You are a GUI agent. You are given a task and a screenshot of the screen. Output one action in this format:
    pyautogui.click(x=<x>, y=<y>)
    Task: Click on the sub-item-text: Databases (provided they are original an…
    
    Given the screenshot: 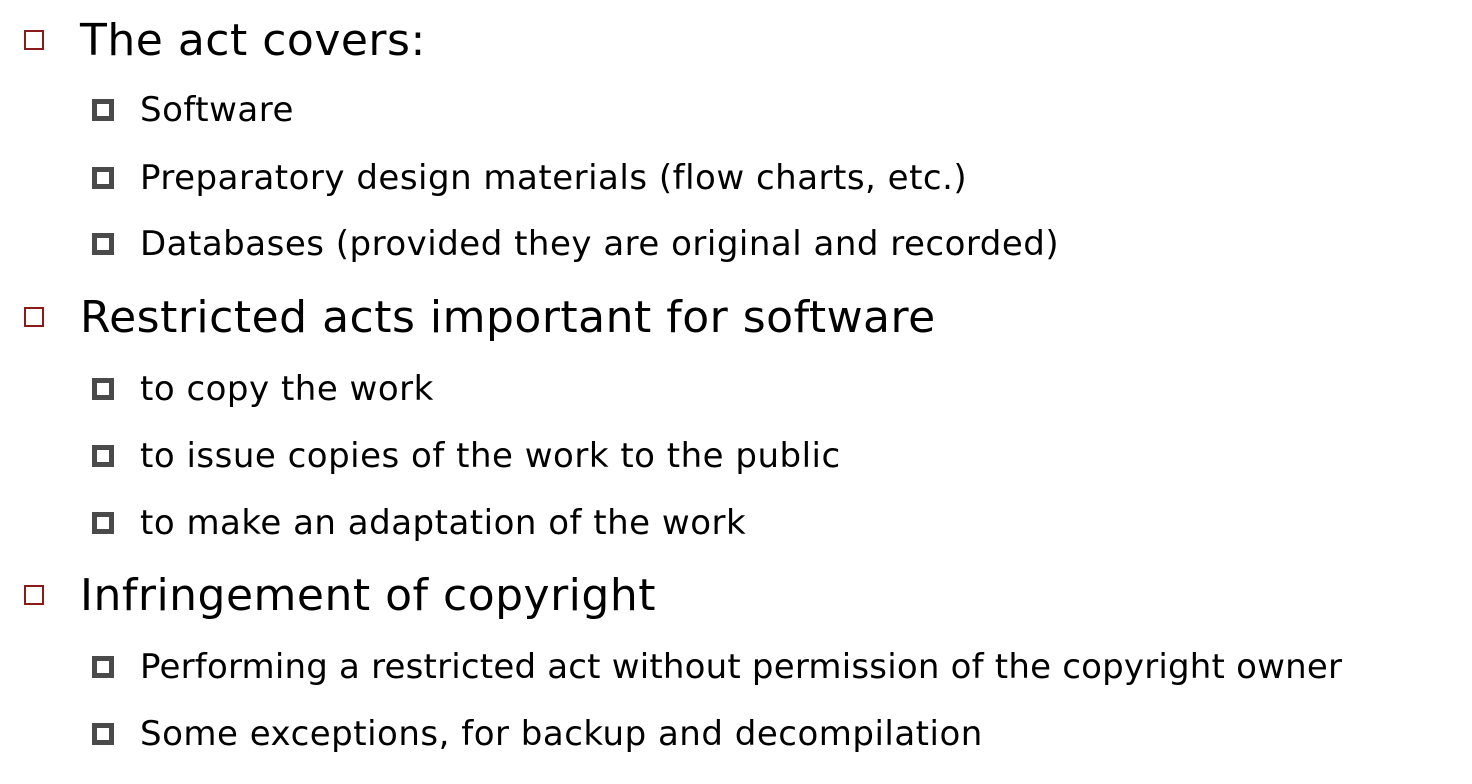 What is the action you would take?
    pyautogui.click(x=600, y=244)
    